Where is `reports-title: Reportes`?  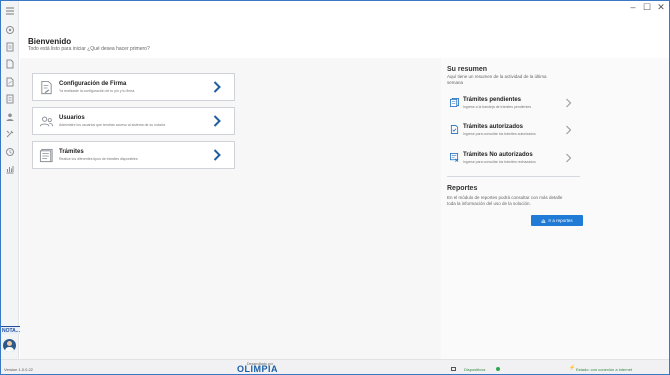 reports-title: Reportes is located at coordinates (462, 188).